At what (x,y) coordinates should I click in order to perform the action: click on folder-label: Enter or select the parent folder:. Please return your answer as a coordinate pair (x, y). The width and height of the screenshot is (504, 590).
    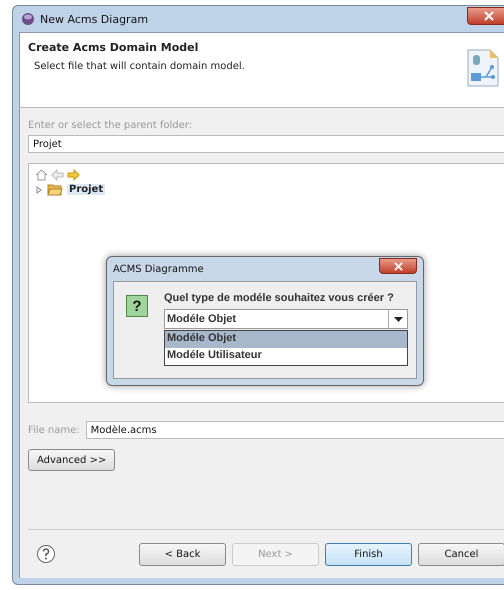
    Looking at the image, I should click on (111, 125).